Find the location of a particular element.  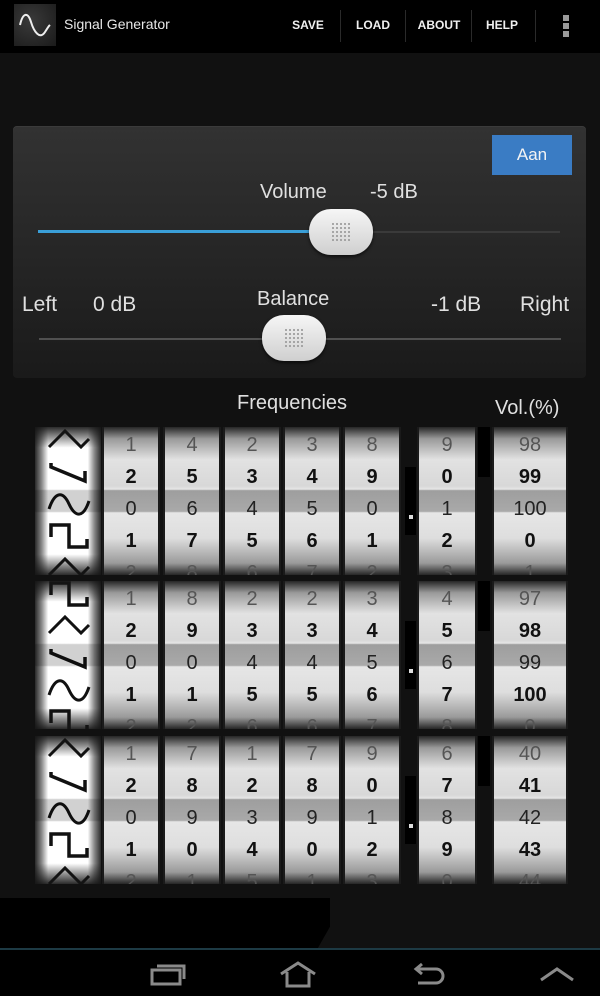

on-toggle-button: Aan is located at coordinates (532, 155).